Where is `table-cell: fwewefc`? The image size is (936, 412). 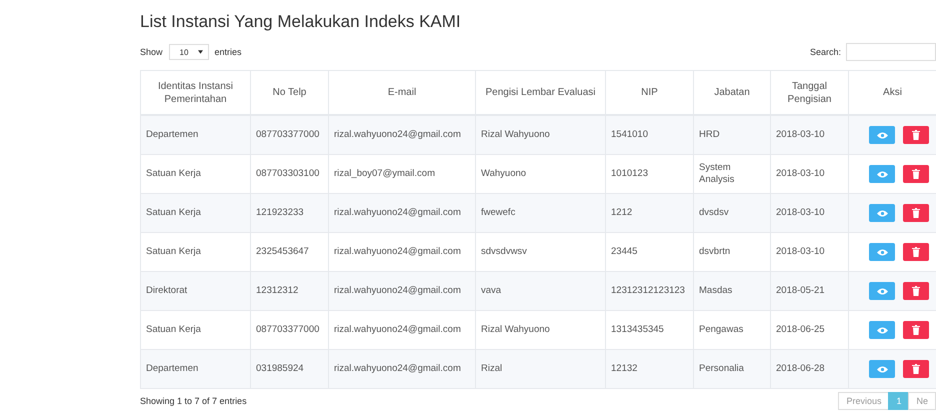
table-cell: fwewefc is located at coordinates (541, 213).